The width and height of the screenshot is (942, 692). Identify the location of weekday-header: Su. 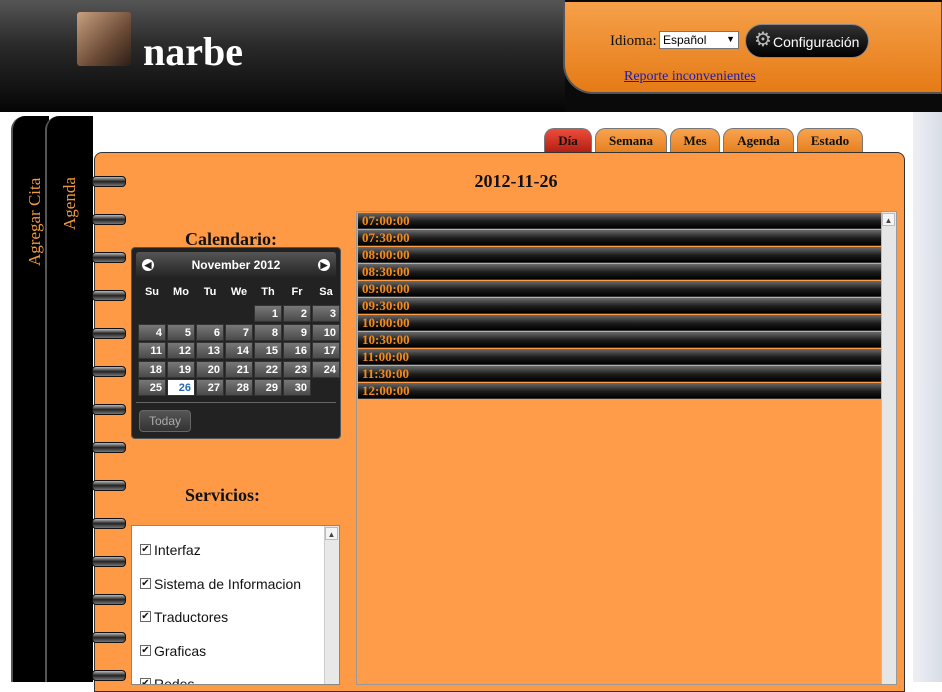
(152, 292).